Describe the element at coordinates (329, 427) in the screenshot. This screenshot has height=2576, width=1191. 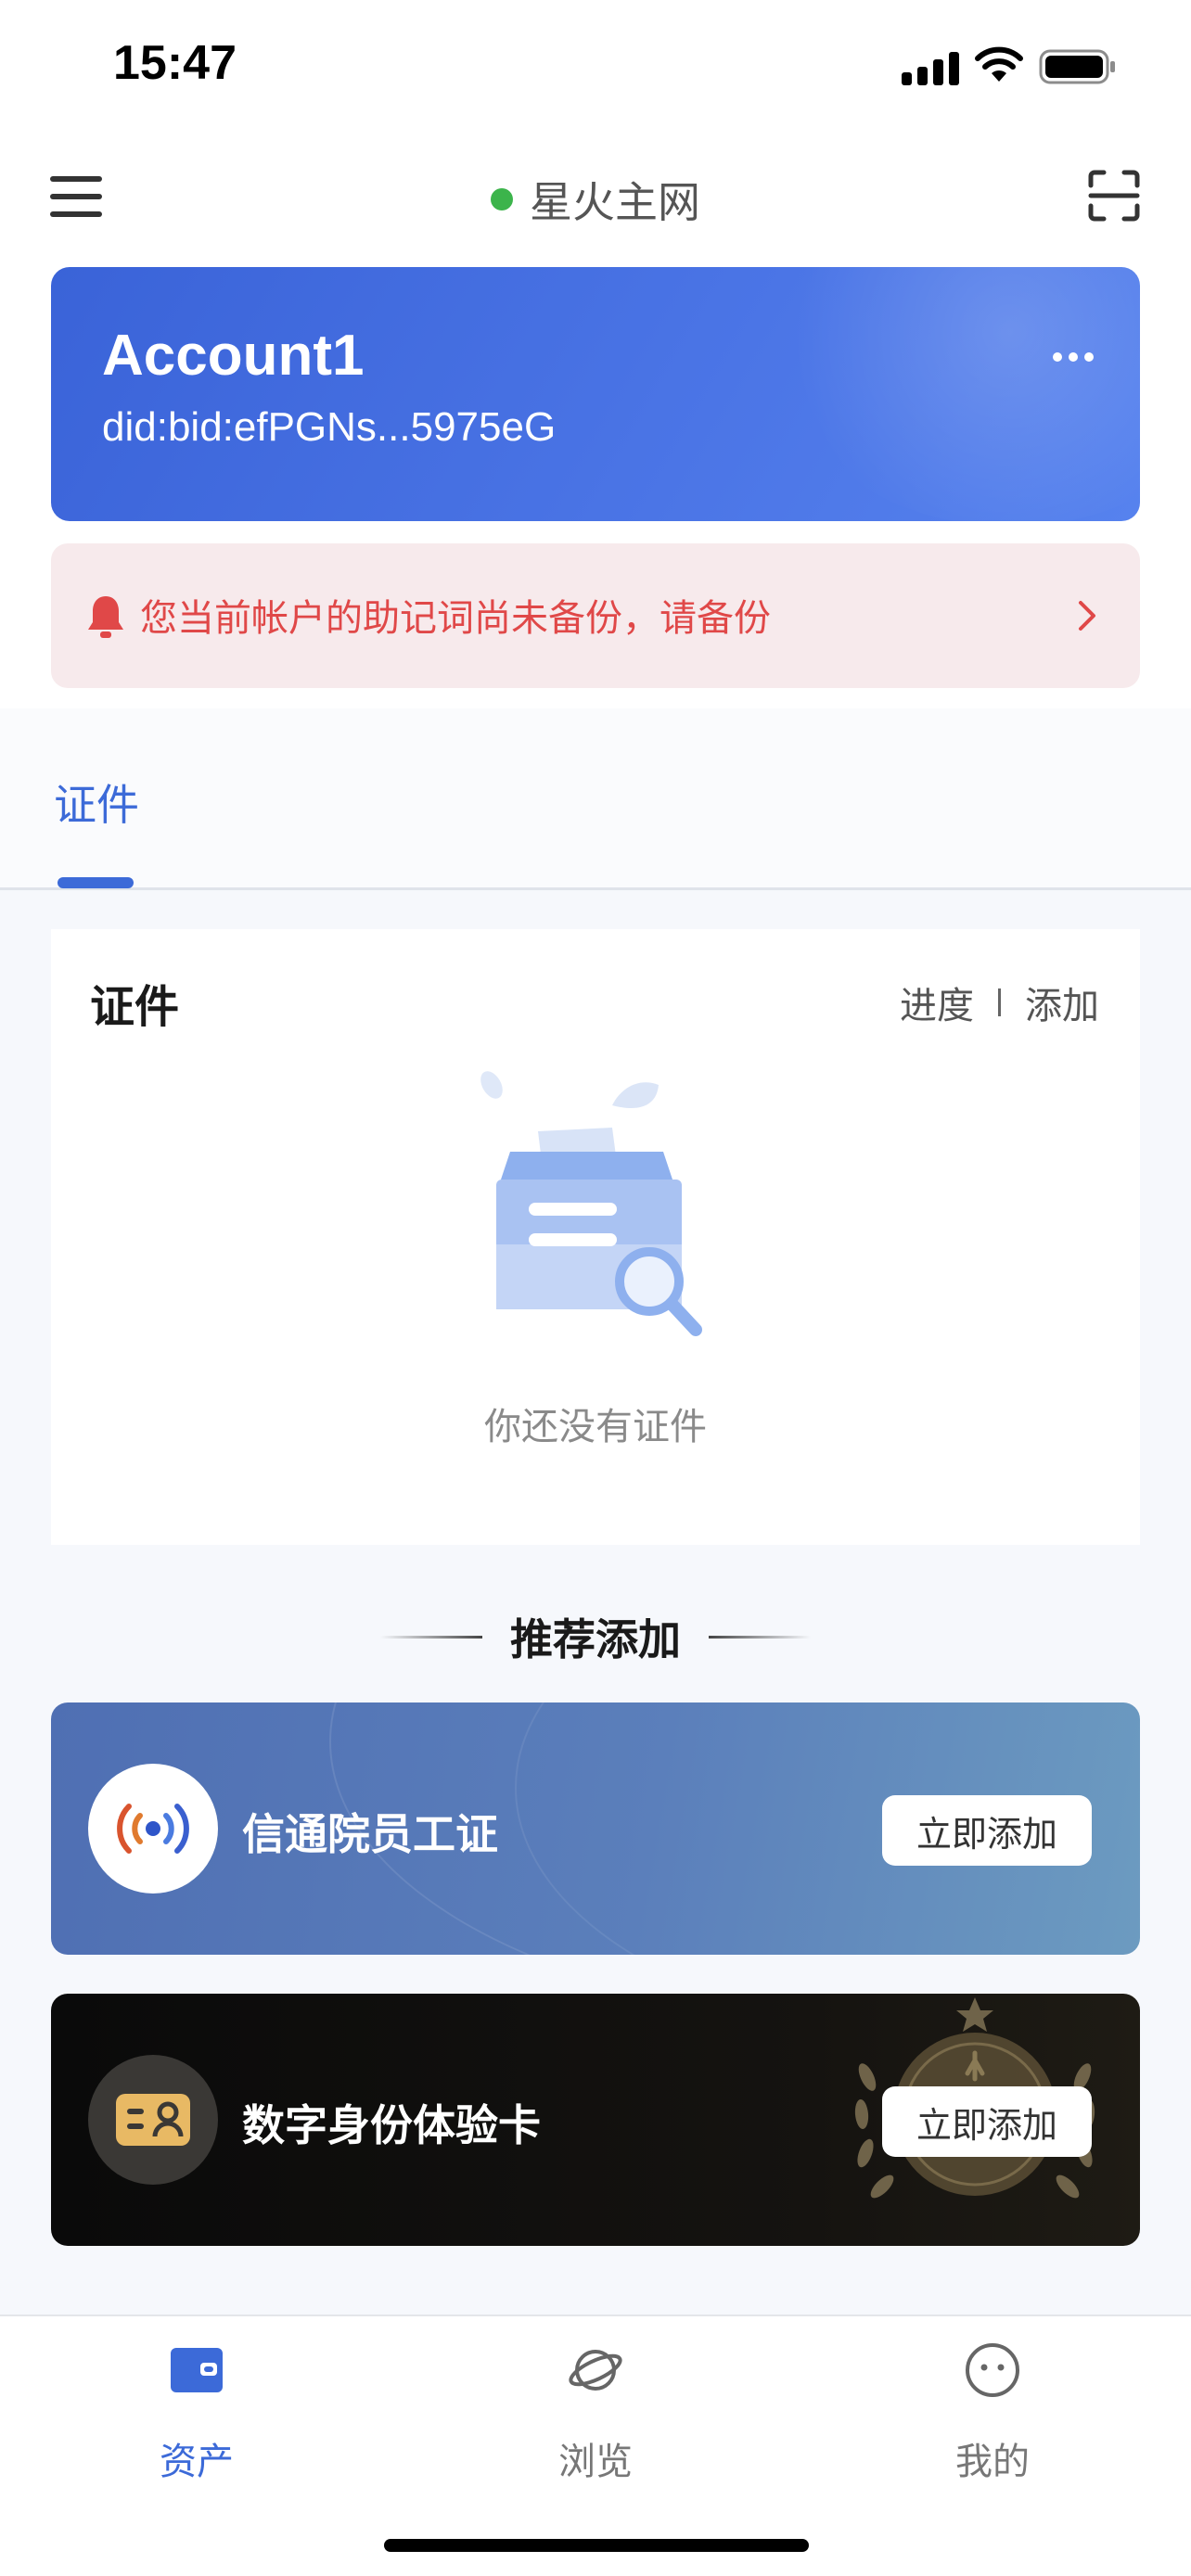
I see `account-did: did:bid:efPGNs...5975eG` at that location.